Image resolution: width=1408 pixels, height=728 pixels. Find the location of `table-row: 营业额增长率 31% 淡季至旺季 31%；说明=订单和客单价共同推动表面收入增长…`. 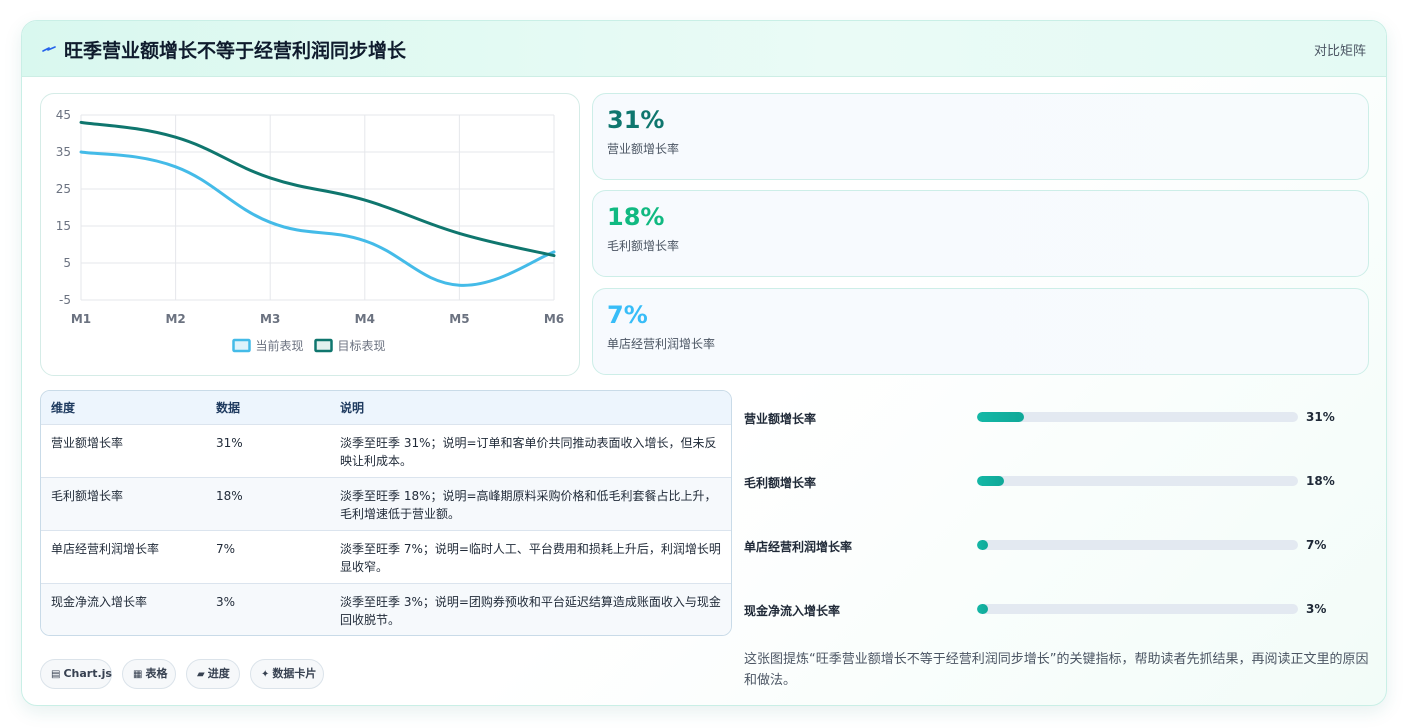

table-row: 营业额增长率 31% 淡季至旺季 31%；说明=订单和客单价共同推动表面收入增长… is located at coordinates (386, 450).